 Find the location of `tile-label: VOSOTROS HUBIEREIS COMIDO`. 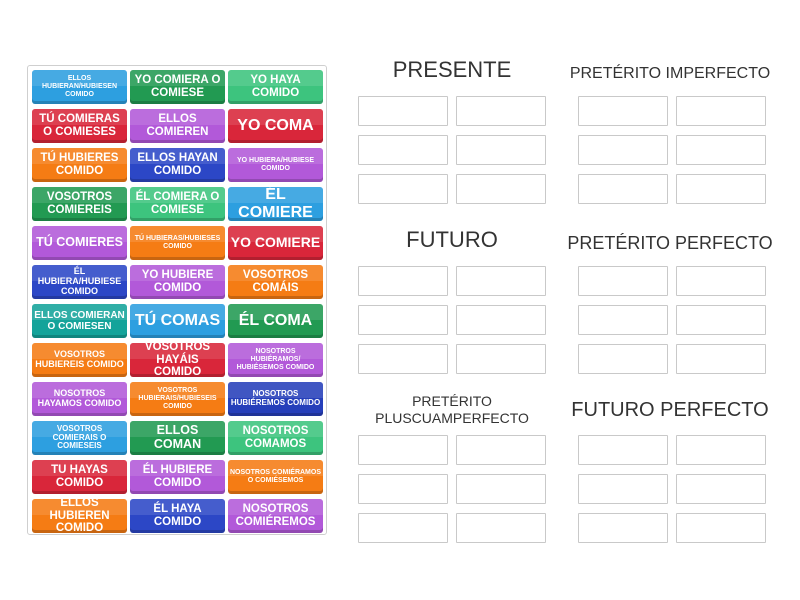

tile-label: VOSOTROS HUBIEREIS COMIDO is located at coordinates (79, 359).